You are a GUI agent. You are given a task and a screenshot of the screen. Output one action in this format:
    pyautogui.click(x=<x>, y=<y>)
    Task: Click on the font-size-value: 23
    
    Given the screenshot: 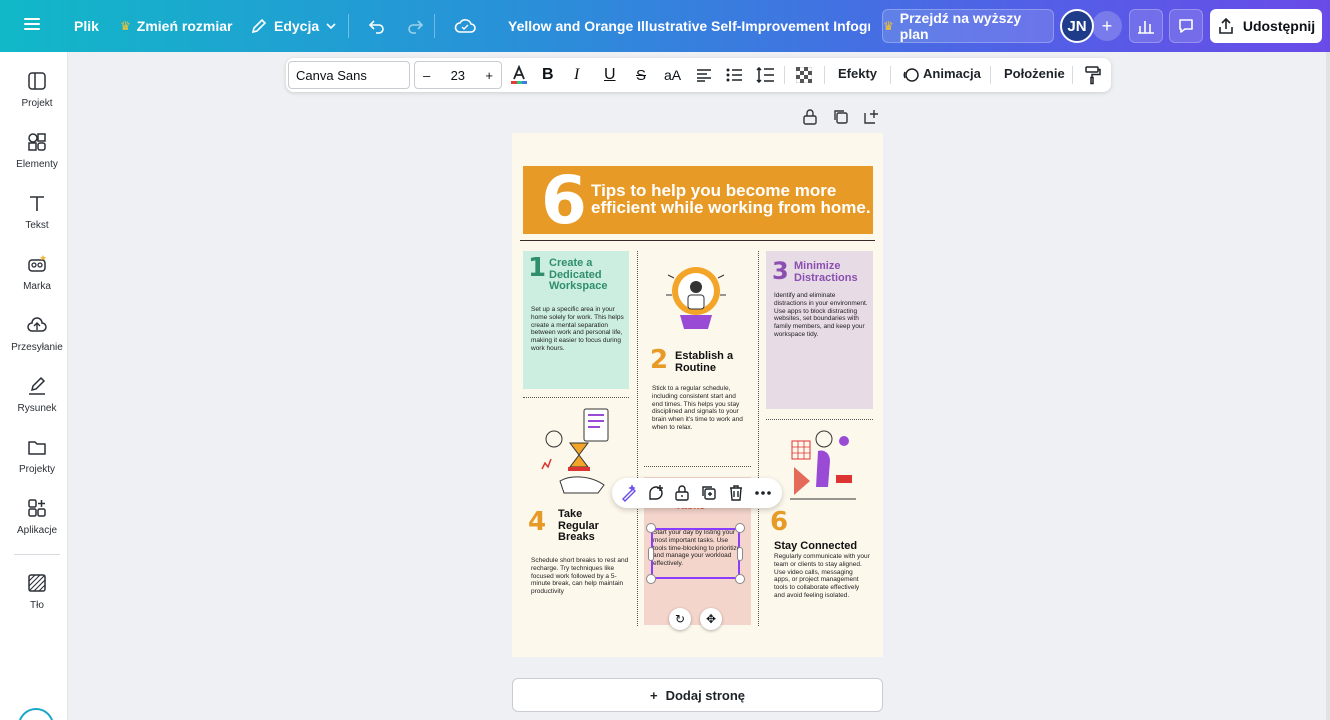 What is the action you would take?
    pyautogui.click(x=458, y=75)
    